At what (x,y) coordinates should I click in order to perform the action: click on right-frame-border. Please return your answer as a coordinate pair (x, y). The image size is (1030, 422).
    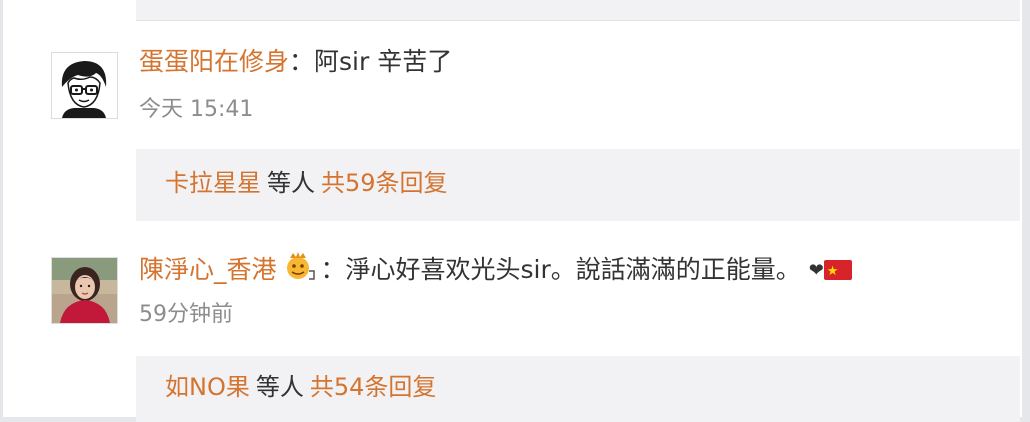
    Looking at the image, I should click on (1026, 211).